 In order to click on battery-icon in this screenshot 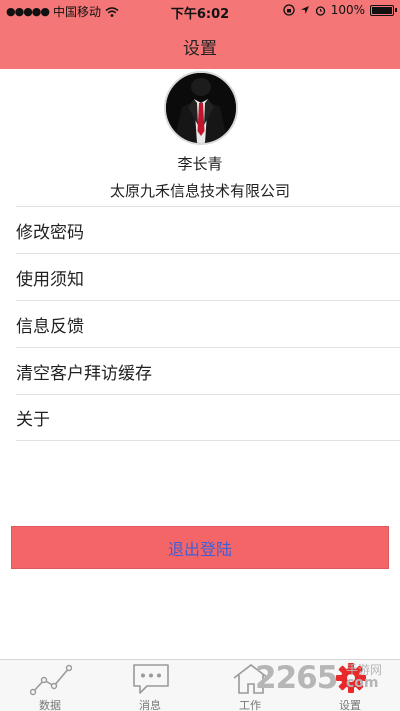, I will do `click(383, 10)`.